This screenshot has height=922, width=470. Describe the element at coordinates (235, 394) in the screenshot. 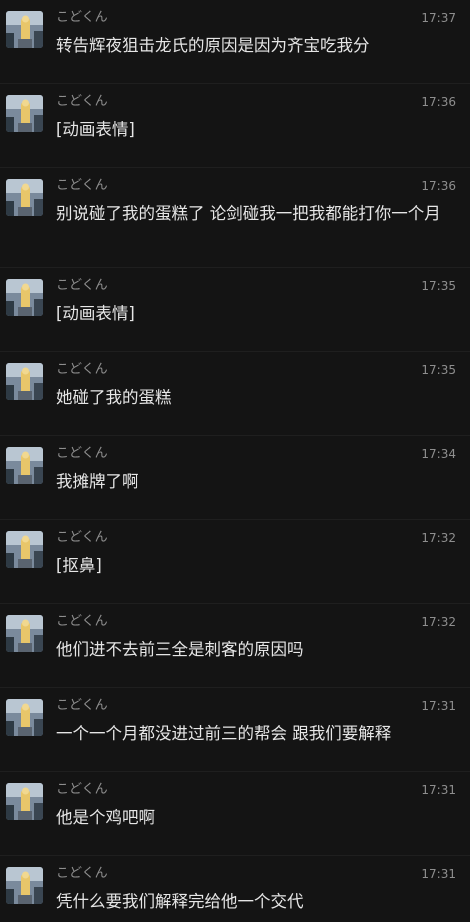

I see `message-item: こどくん 17:35 她碰了我的蛋糕` at that location.